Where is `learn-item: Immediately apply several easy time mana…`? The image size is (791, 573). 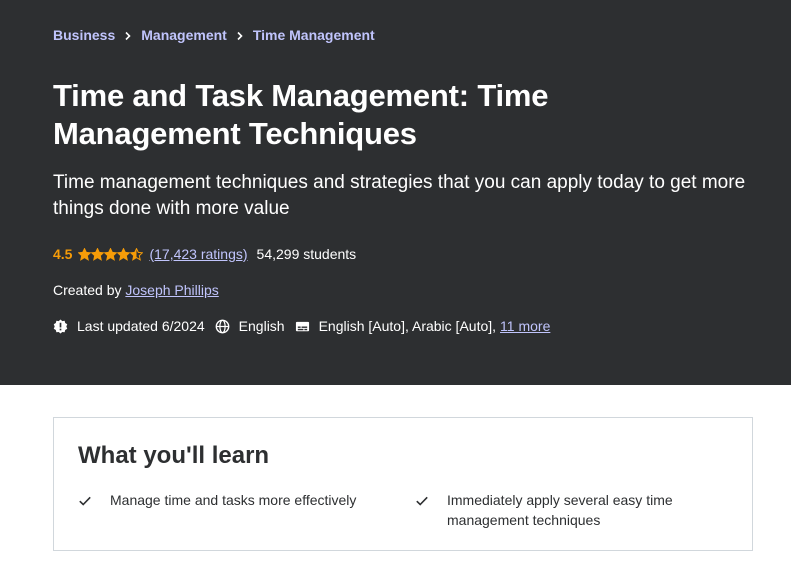
learn-item: Immediately apply several easy time mana… is located at coordinates (560, 510).